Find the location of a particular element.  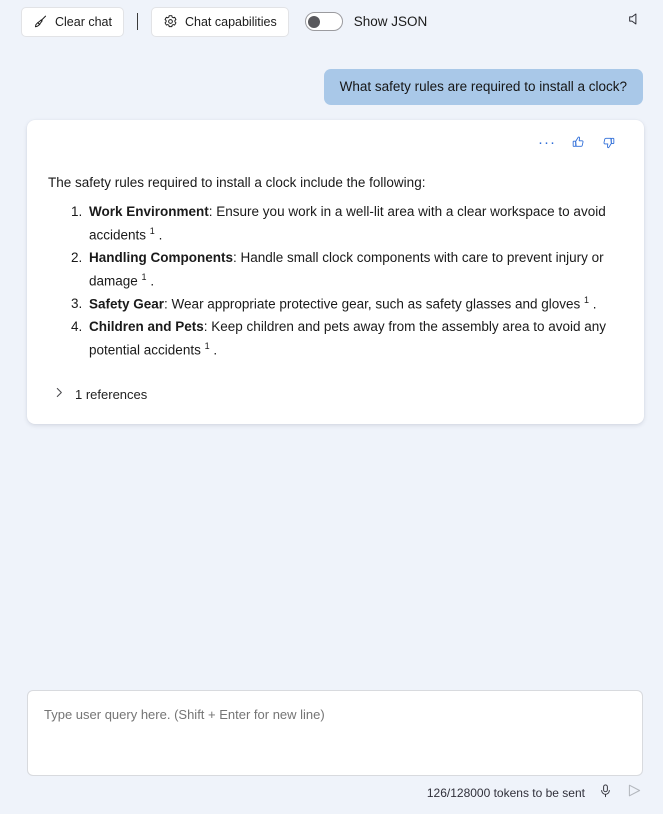

gear-icon is located at coordinates (170, 21).